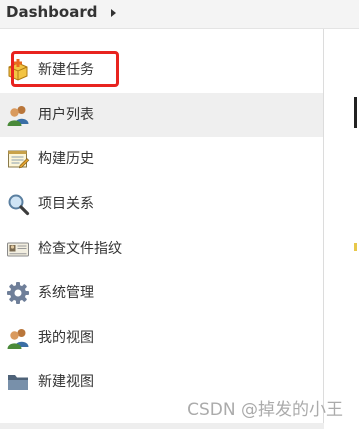 The width and height of the screenshot is (359, 429). What do you see at coordinates (66, 70) in the screenshot?
I see `sidebar-item-label: 新建任务` at bounding box center [66, 70].